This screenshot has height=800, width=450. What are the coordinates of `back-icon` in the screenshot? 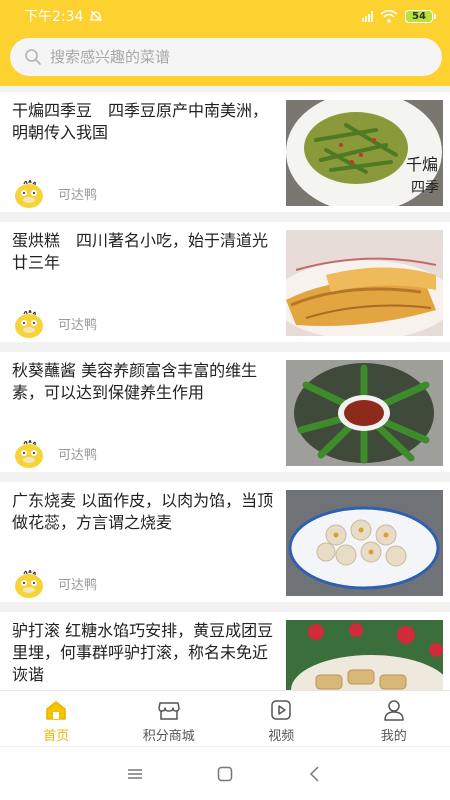 It's located at (315, 774).